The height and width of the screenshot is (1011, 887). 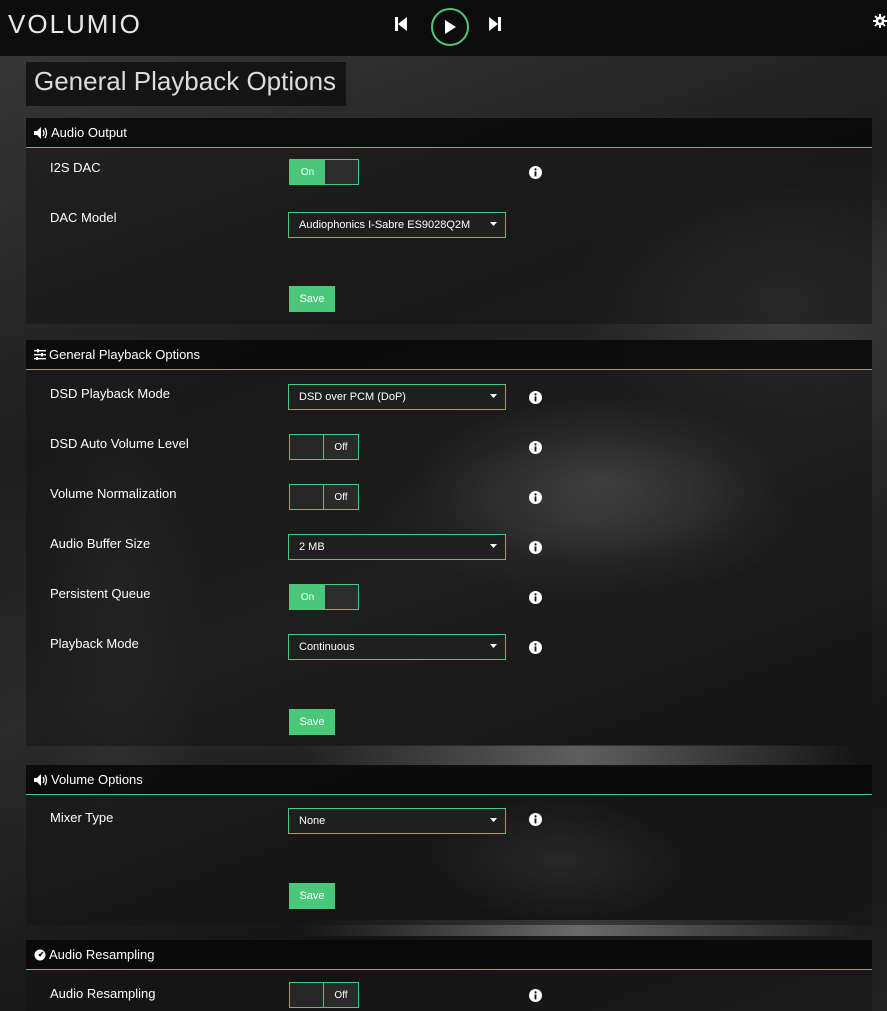 I want to click on info-persistent-queue, so click(x=535, y=600).